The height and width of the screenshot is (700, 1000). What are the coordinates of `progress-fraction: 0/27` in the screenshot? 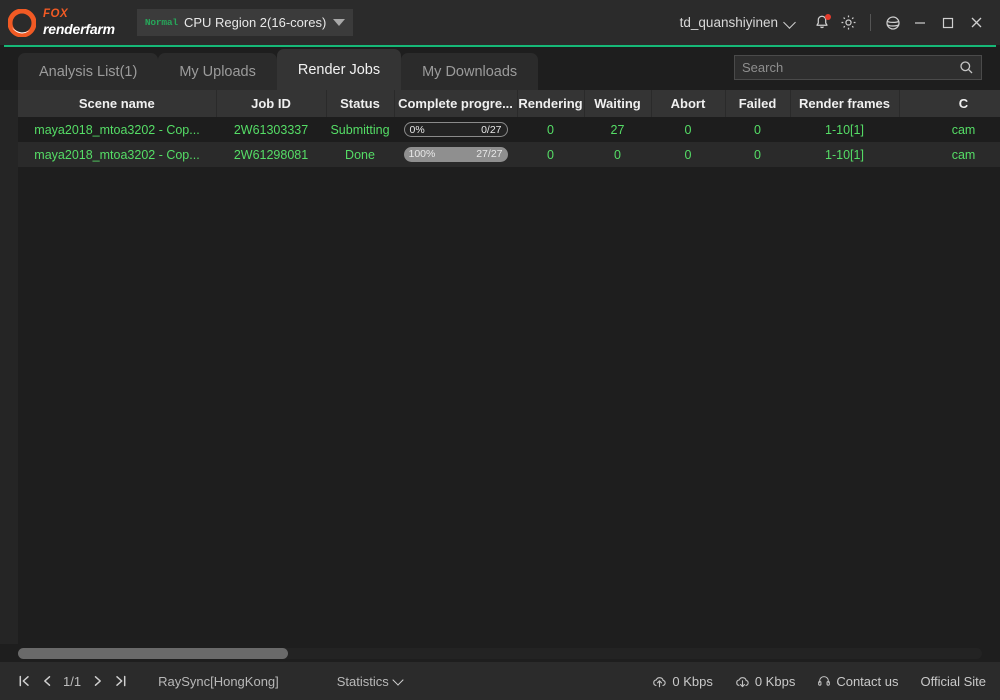 It's located at (491, 130).